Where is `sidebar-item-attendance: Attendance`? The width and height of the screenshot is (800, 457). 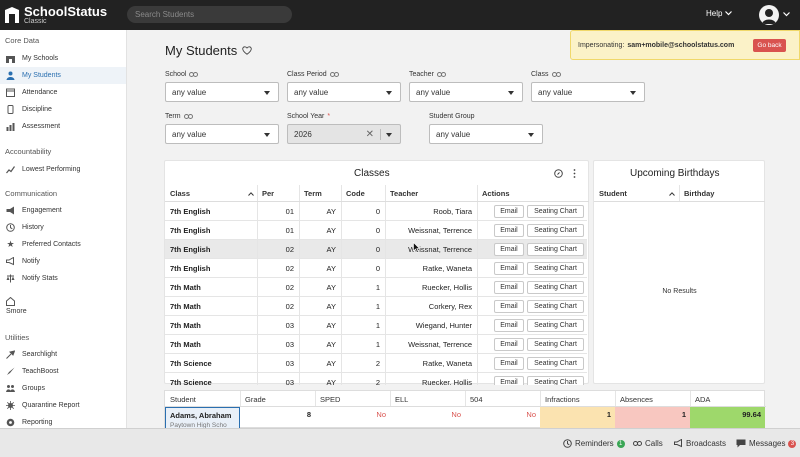
sidebar-item-attendance: Attendance is located at coordinates (63, 92).